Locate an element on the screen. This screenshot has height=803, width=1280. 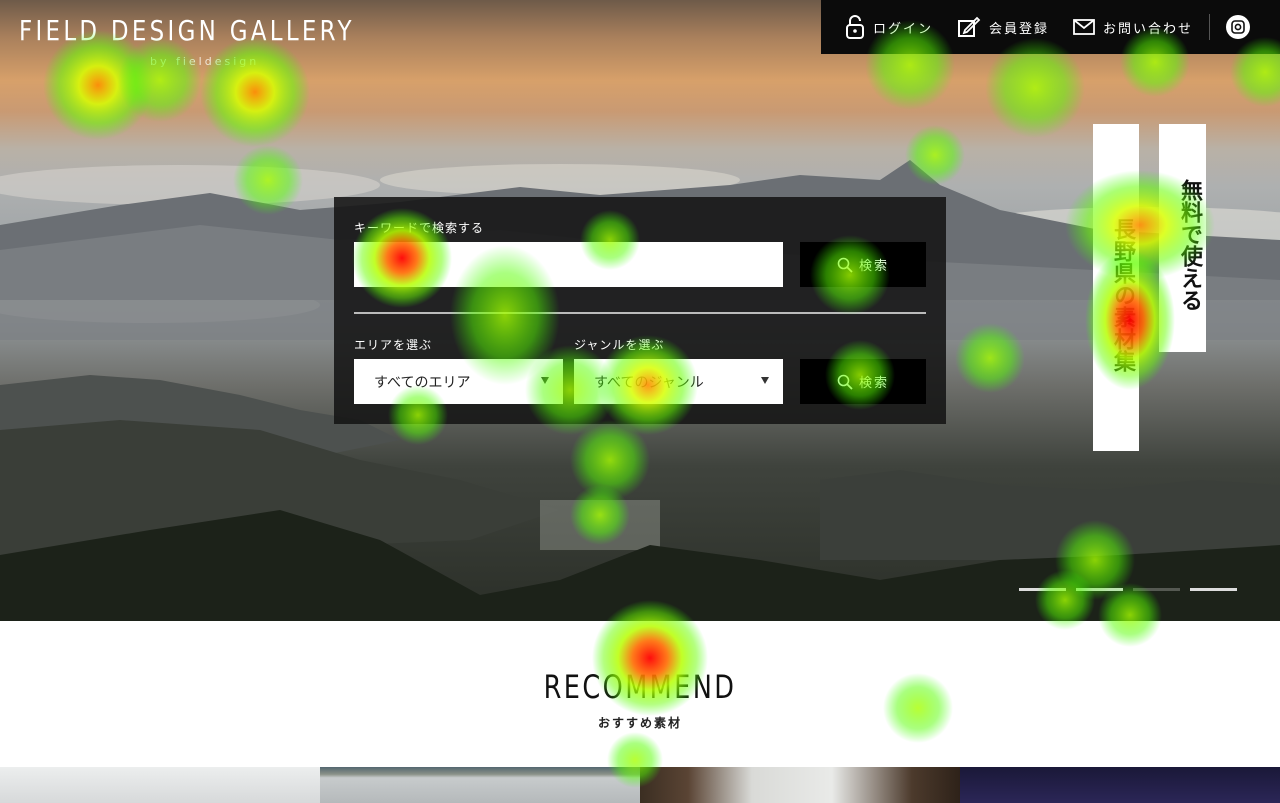
keyword-search-label: 検索 is located at coordinates (873, 266).